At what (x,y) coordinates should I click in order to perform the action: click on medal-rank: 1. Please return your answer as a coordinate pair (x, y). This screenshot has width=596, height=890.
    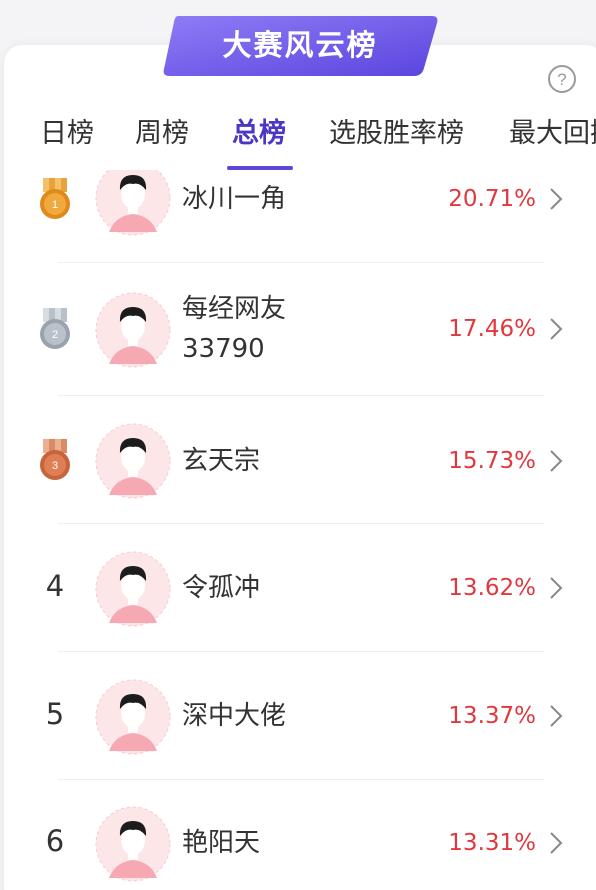
    Looking at the image, I should click on (55, 205).